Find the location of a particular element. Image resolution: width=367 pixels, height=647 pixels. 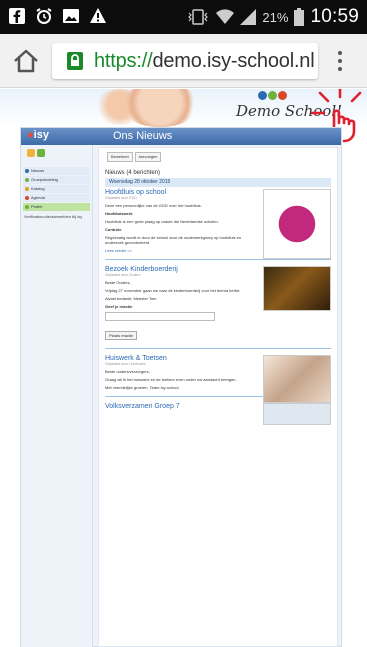

sidebar-item-katalog: Katalog is located at coordinates (56, 189).